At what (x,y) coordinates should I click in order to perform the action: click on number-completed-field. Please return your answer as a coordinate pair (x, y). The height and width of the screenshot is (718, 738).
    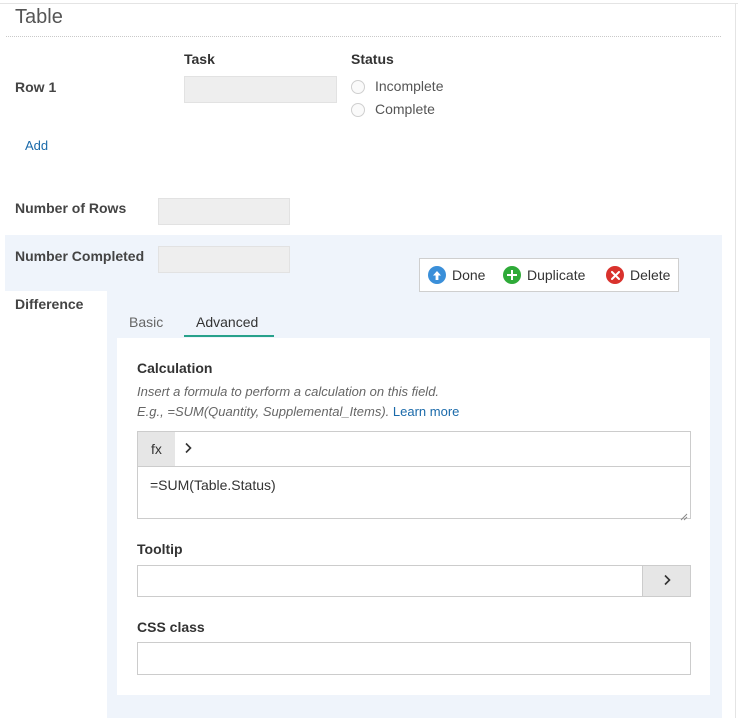
    Looking at the image, I should click on (224, 259).